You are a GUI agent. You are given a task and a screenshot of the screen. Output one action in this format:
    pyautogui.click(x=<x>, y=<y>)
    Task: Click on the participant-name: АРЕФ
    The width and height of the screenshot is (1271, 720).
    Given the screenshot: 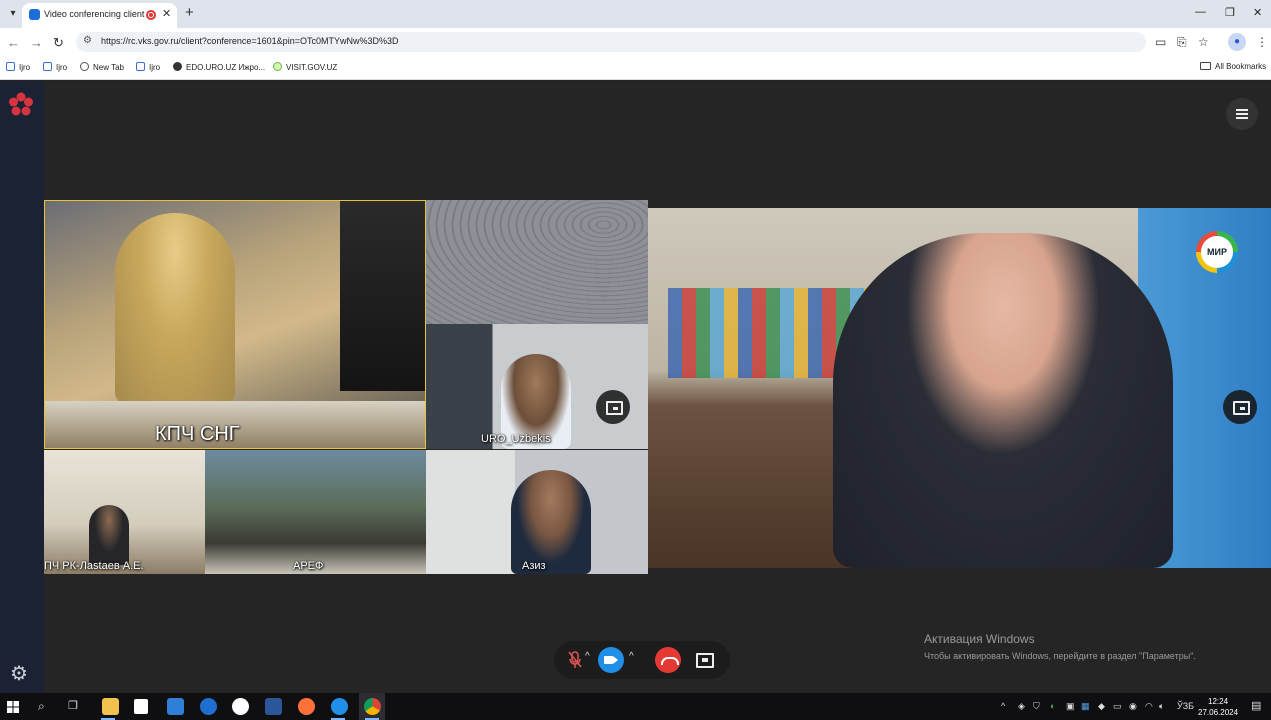 What is the action you would take?
    pyautogui.click(x=308, y=566)
    